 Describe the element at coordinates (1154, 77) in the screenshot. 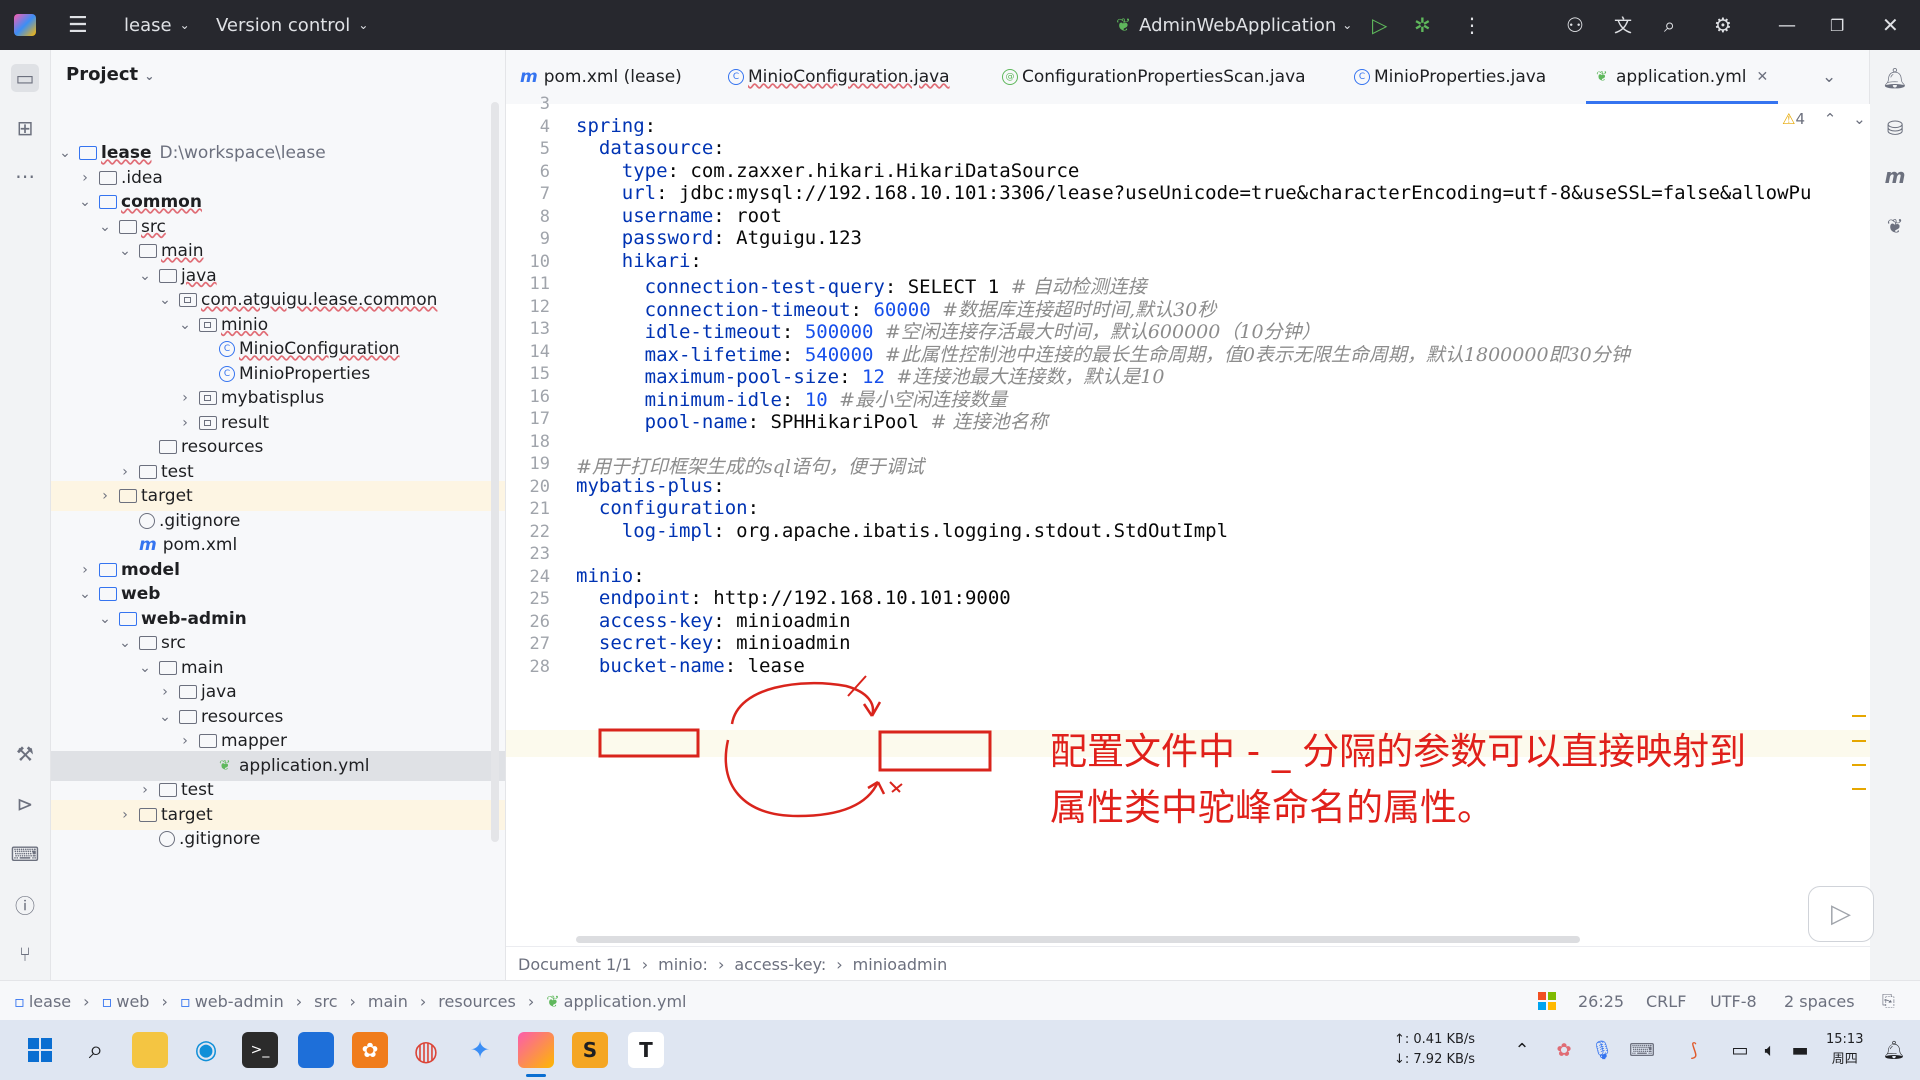

I see `tab-configuration-properties-scan: @ ConfigurationPropertiesScan.java` at that location.